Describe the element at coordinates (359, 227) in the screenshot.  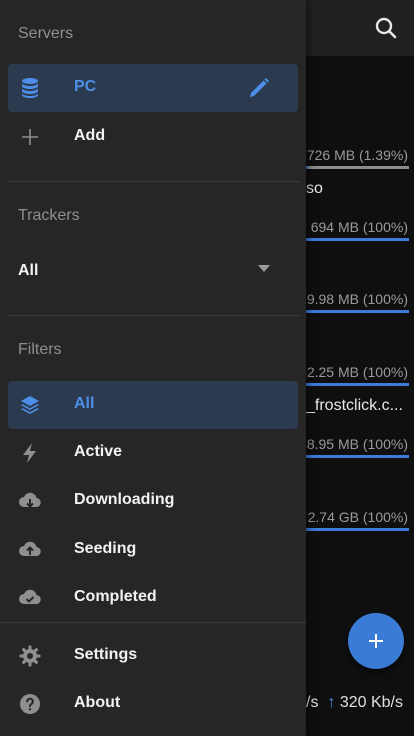
I see `torrent-size-progress: 694 MB (100%)` at that location.